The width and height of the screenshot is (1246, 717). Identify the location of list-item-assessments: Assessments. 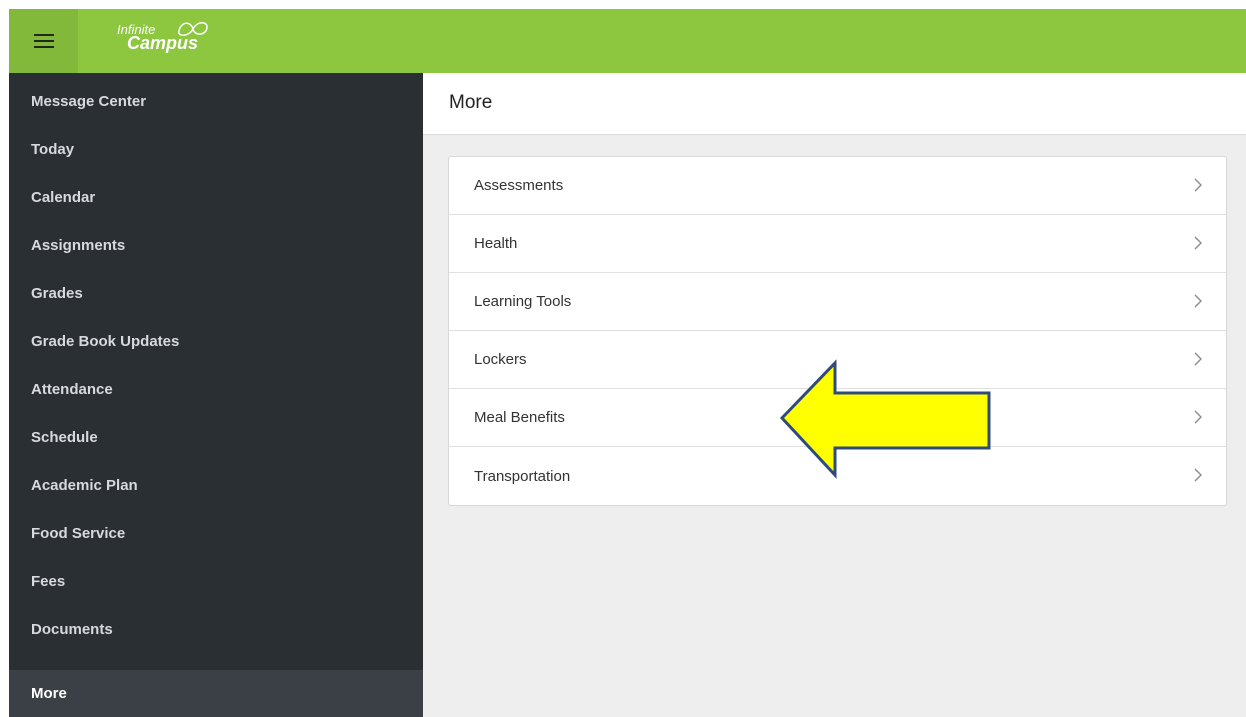
(837, 186).